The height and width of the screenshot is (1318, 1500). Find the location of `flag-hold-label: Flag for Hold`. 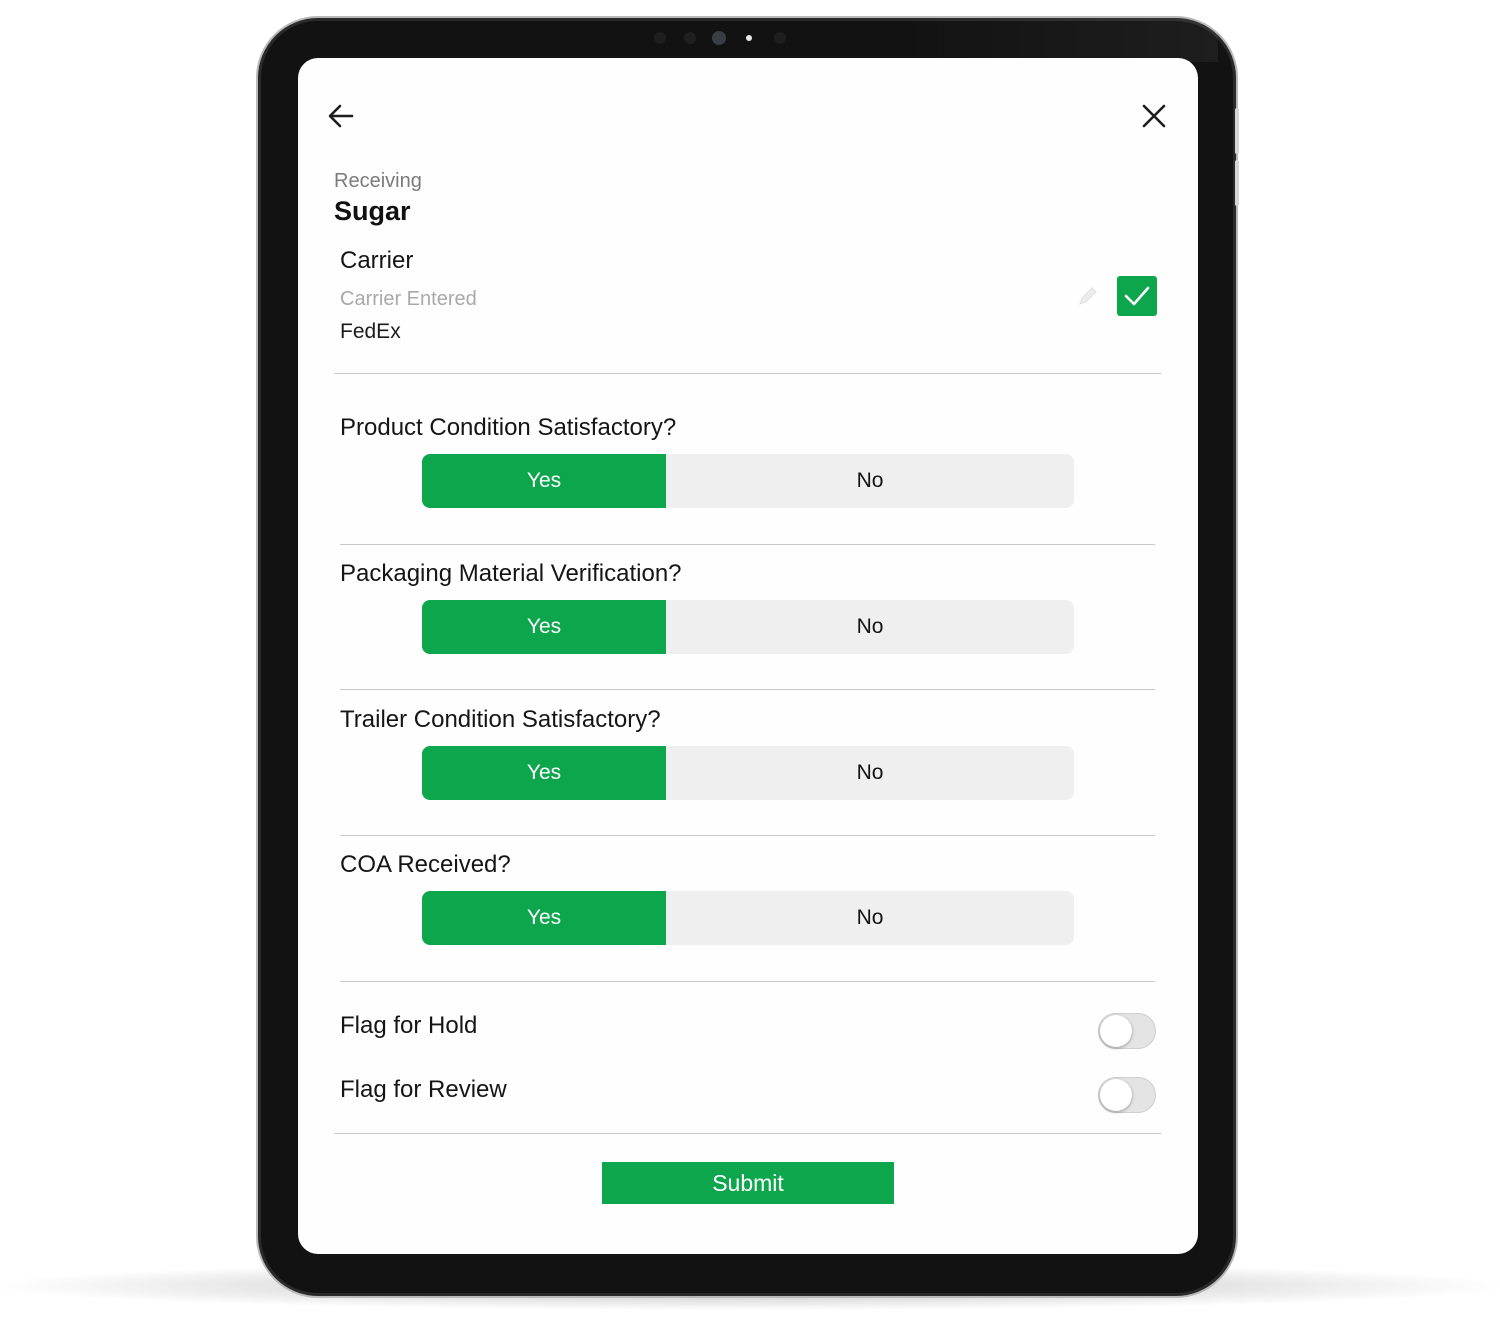

flag-hold-label: Flag for Hold is located at coordinates (409, 1025).